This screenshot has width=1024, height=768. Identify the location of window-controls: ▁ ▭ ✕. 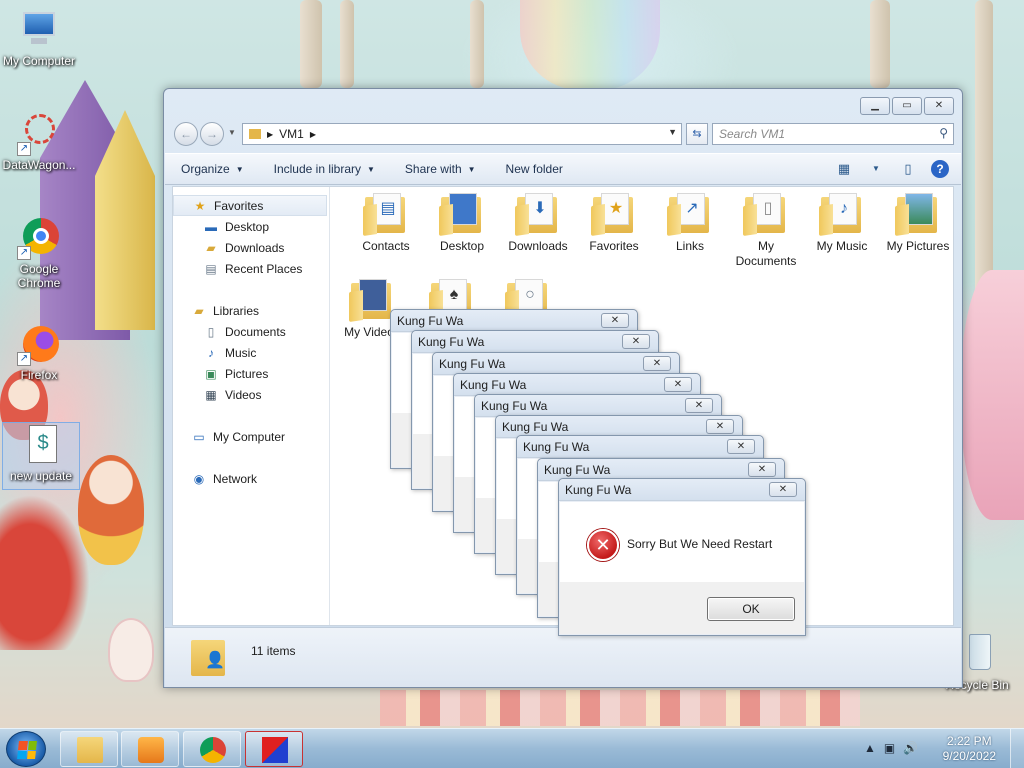
(907, 106).